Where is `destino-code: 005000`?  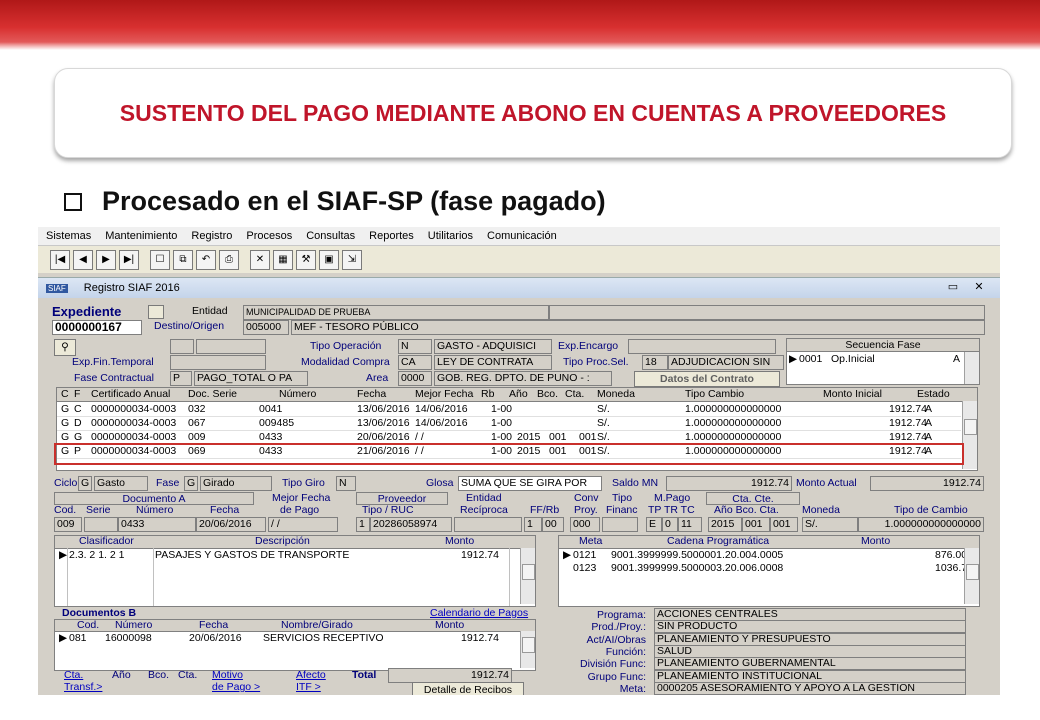
destino-code: 005000 is located at coordinates (266, 327).